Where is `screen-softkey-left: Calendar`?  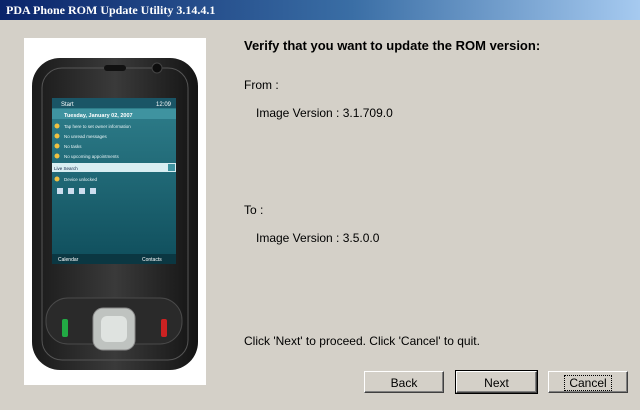
screen-softkey-left: Calendar is located at coordinates (68, 260).